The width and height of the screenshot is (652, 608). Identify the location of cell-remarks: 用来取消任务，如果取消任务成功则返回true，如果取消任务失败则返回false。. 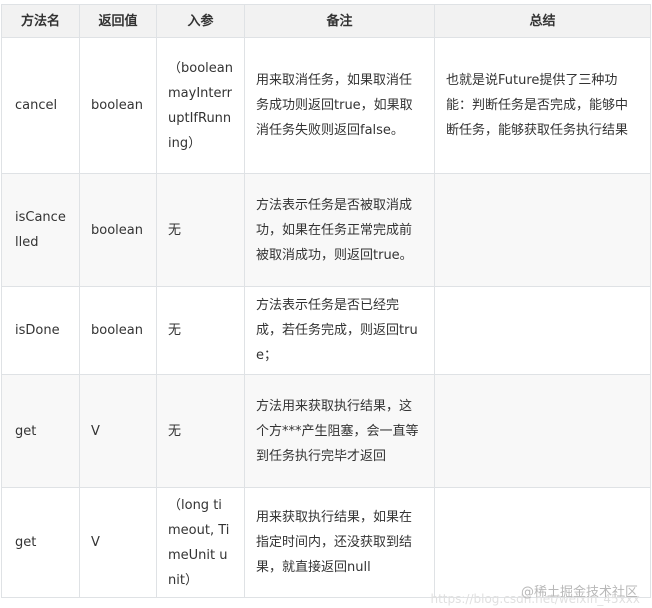
(339, 105).